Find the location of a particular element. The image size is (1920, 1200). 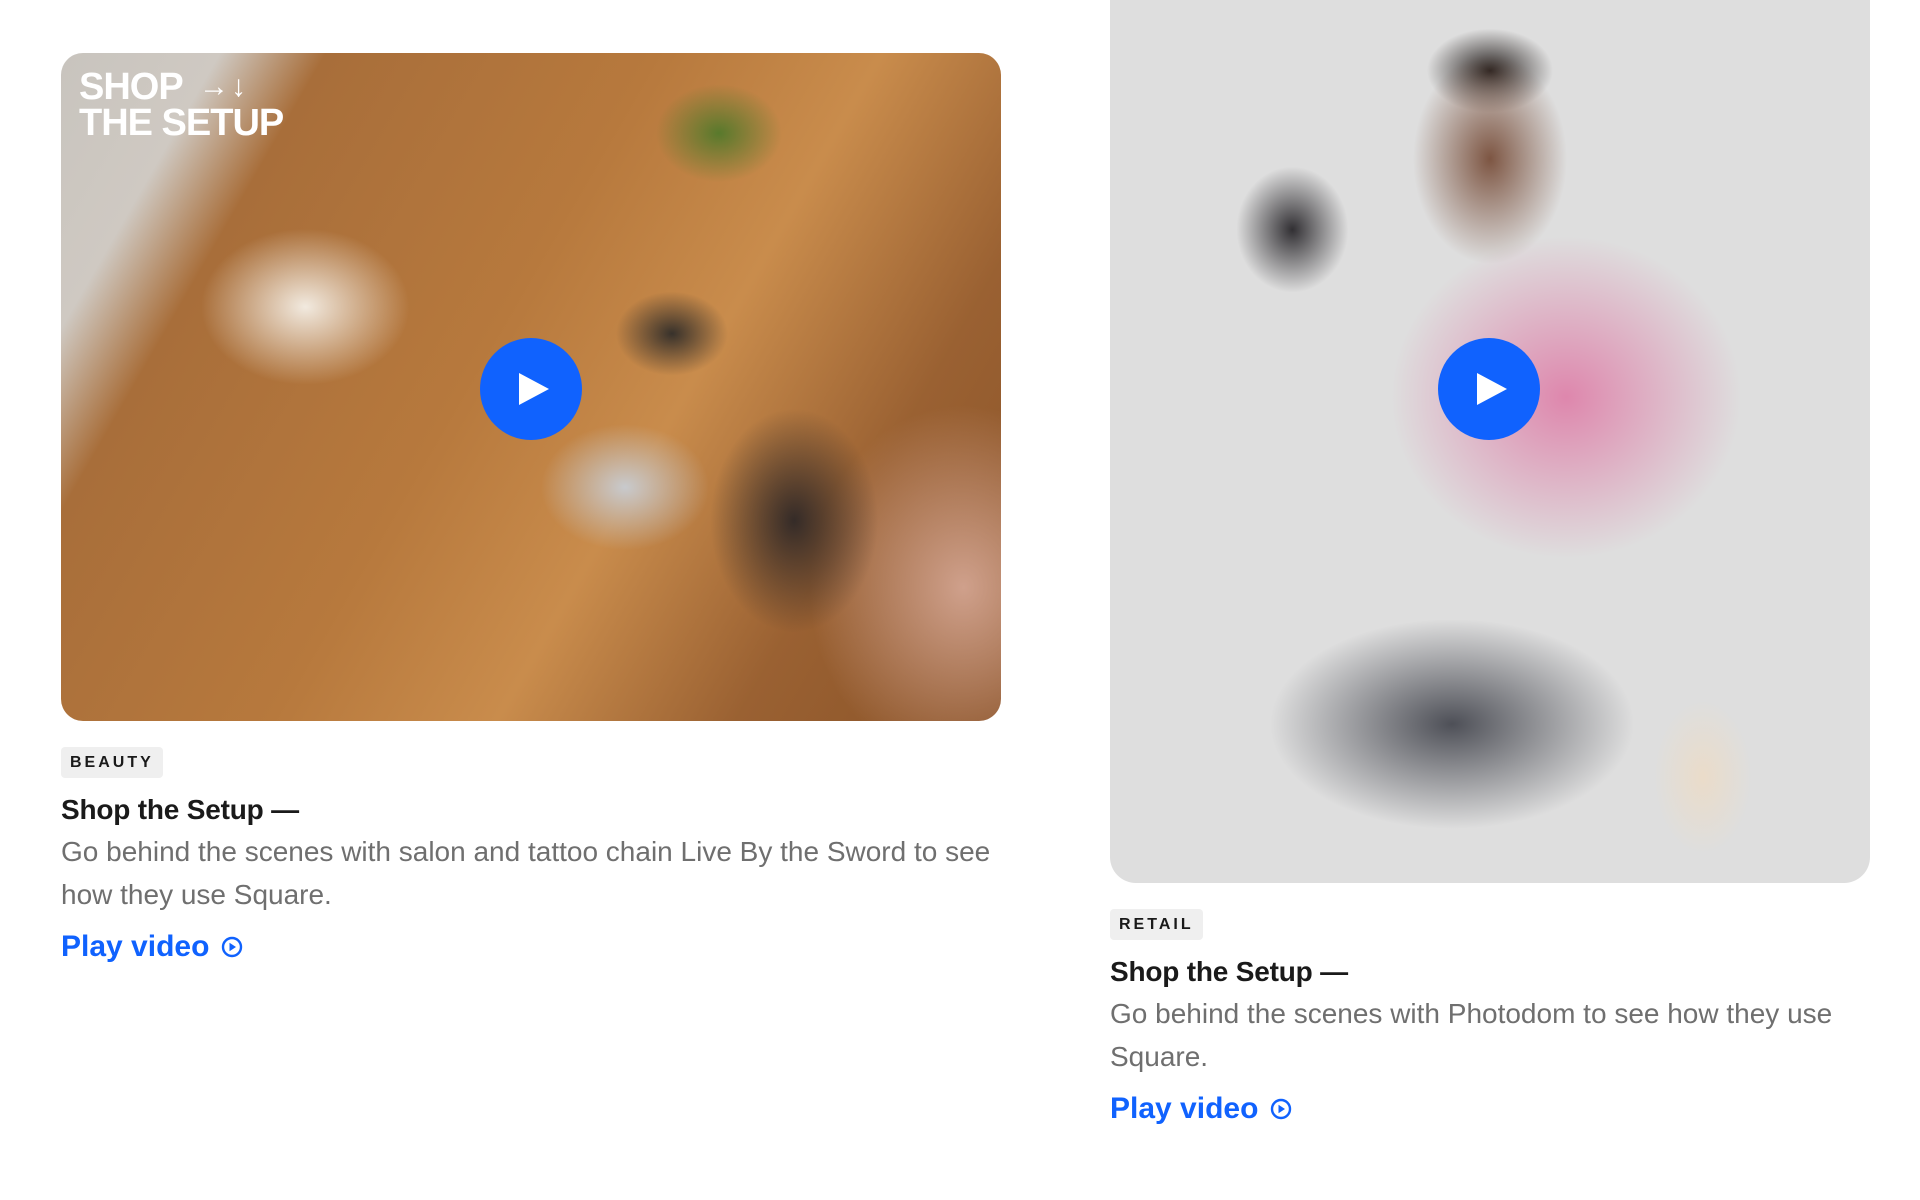

category-tag: RETAIL is located at coordinates (1156, 924).